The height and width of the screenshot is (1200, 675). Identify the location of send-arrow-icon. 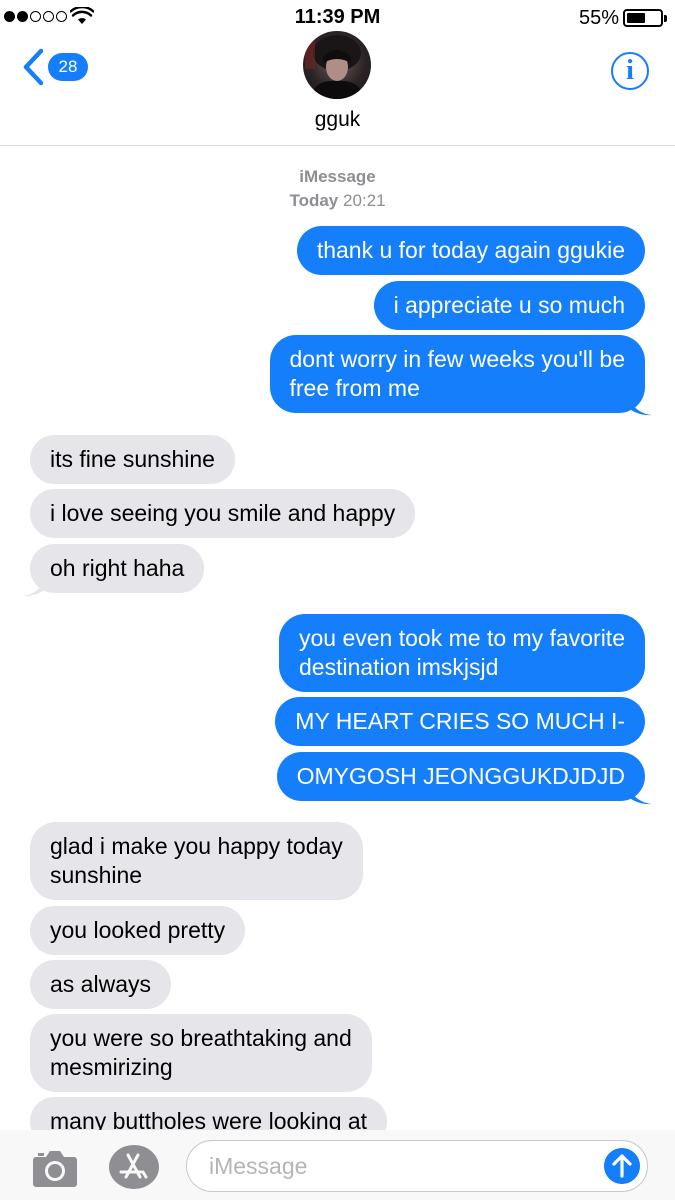
(622, 1166).